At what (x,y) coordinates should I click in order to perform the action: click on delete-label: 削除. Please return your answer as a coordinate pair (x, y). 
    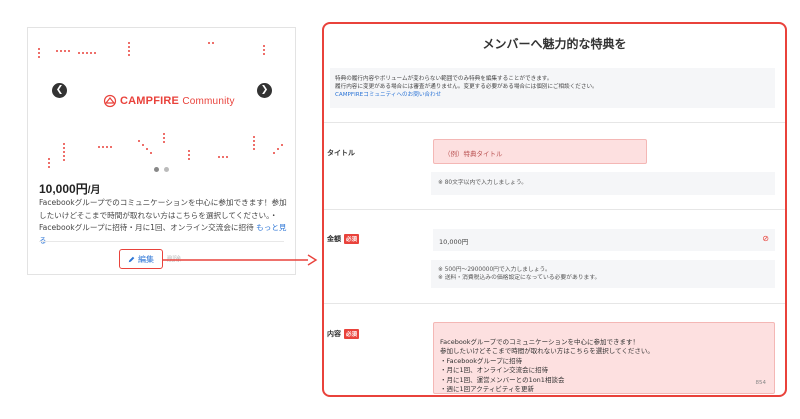
    Looking at the image, I should click on (174, 259).